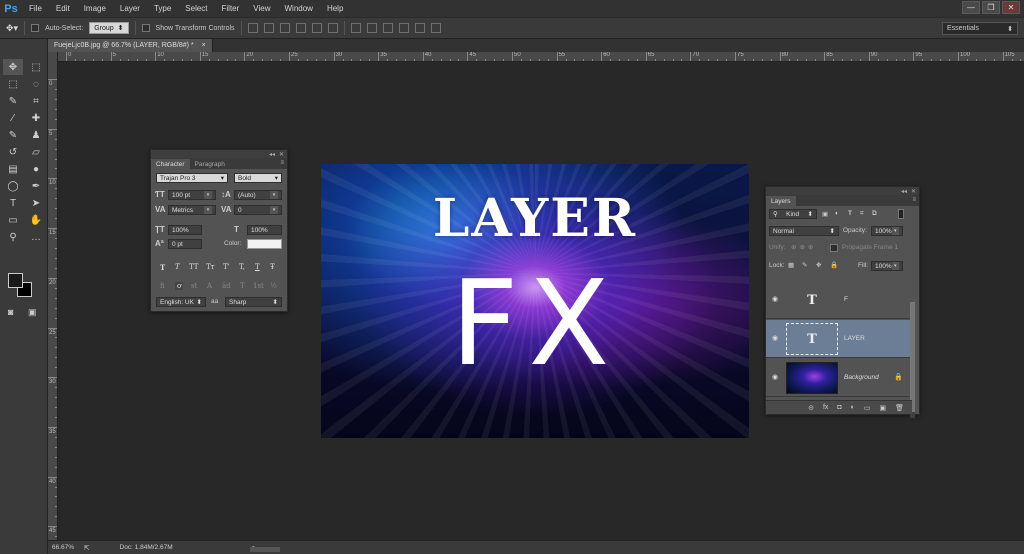 This screenshot has height=554, width=1024. What do you see at coordinates (192, 178) in the screenshot?
I see `font-family-dropdown: Trajan Pro 3 ▾` at bounding box center [192, 178].